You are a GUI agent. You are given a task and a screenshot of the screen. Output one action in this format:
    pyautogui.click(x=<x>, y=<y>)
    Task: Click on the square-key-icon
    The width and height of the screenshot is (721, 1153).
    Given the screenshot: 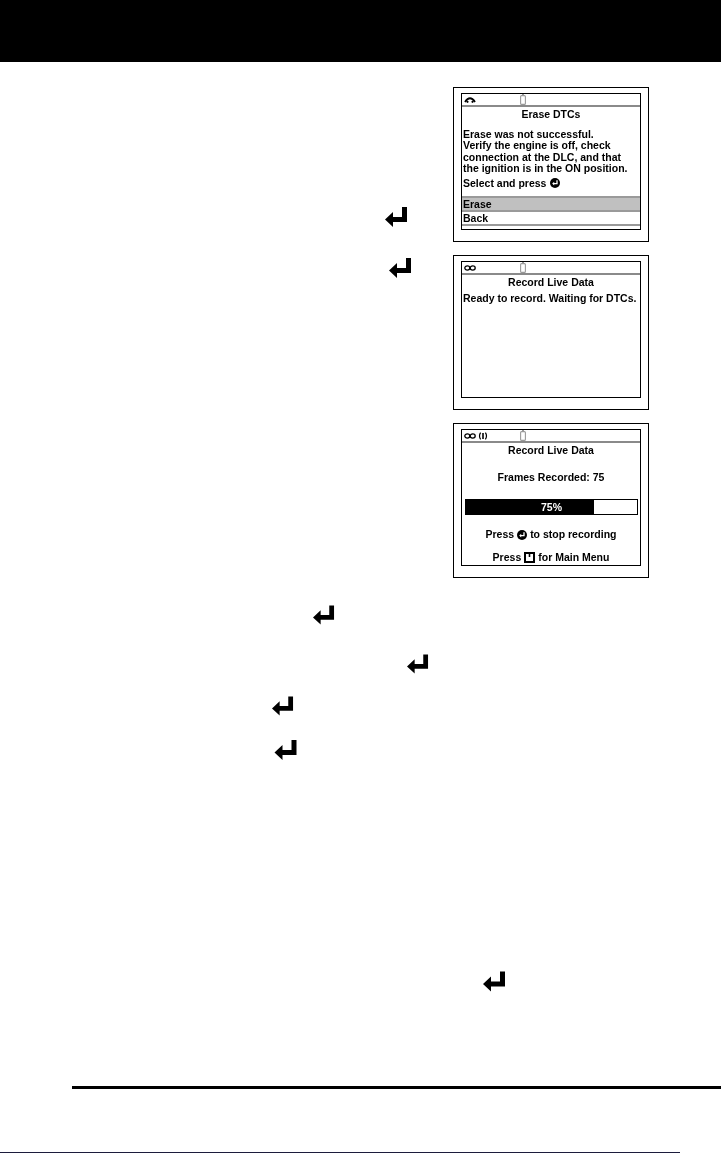 What is the action you would take?
    pyautogui.click(x=530, y=557)
    